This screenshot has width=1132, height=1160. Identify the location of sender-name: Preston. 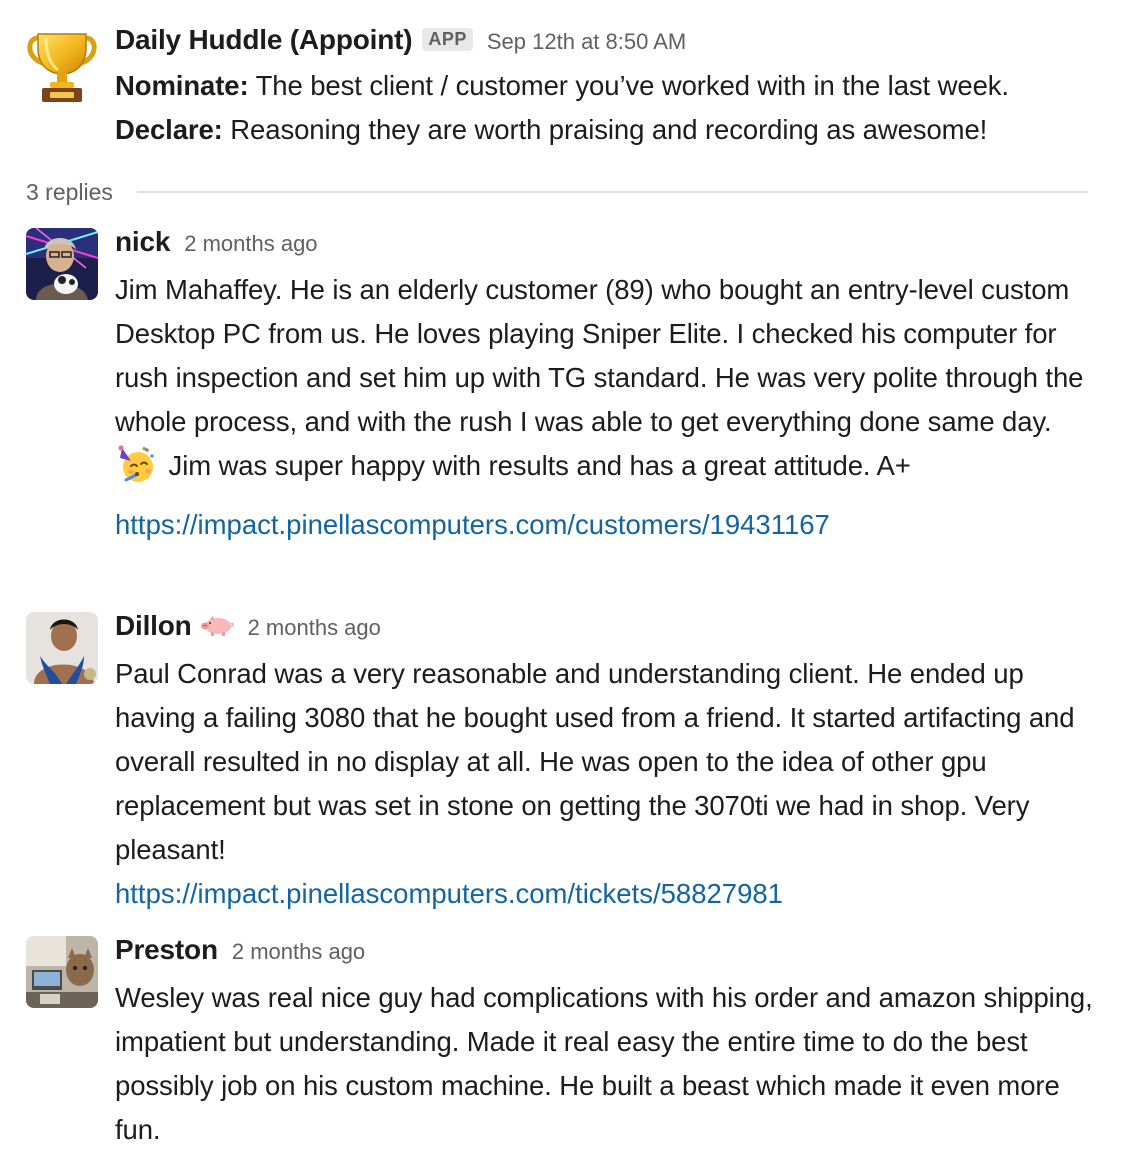
(166, 950).